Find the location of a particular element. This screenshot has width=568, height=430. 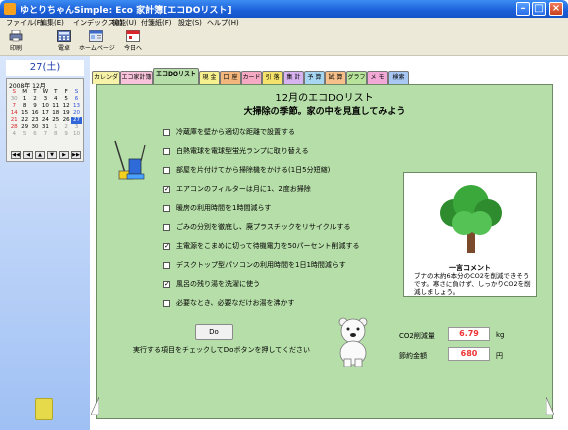

calendar-day: 29 is located at coordinates (24, 127).